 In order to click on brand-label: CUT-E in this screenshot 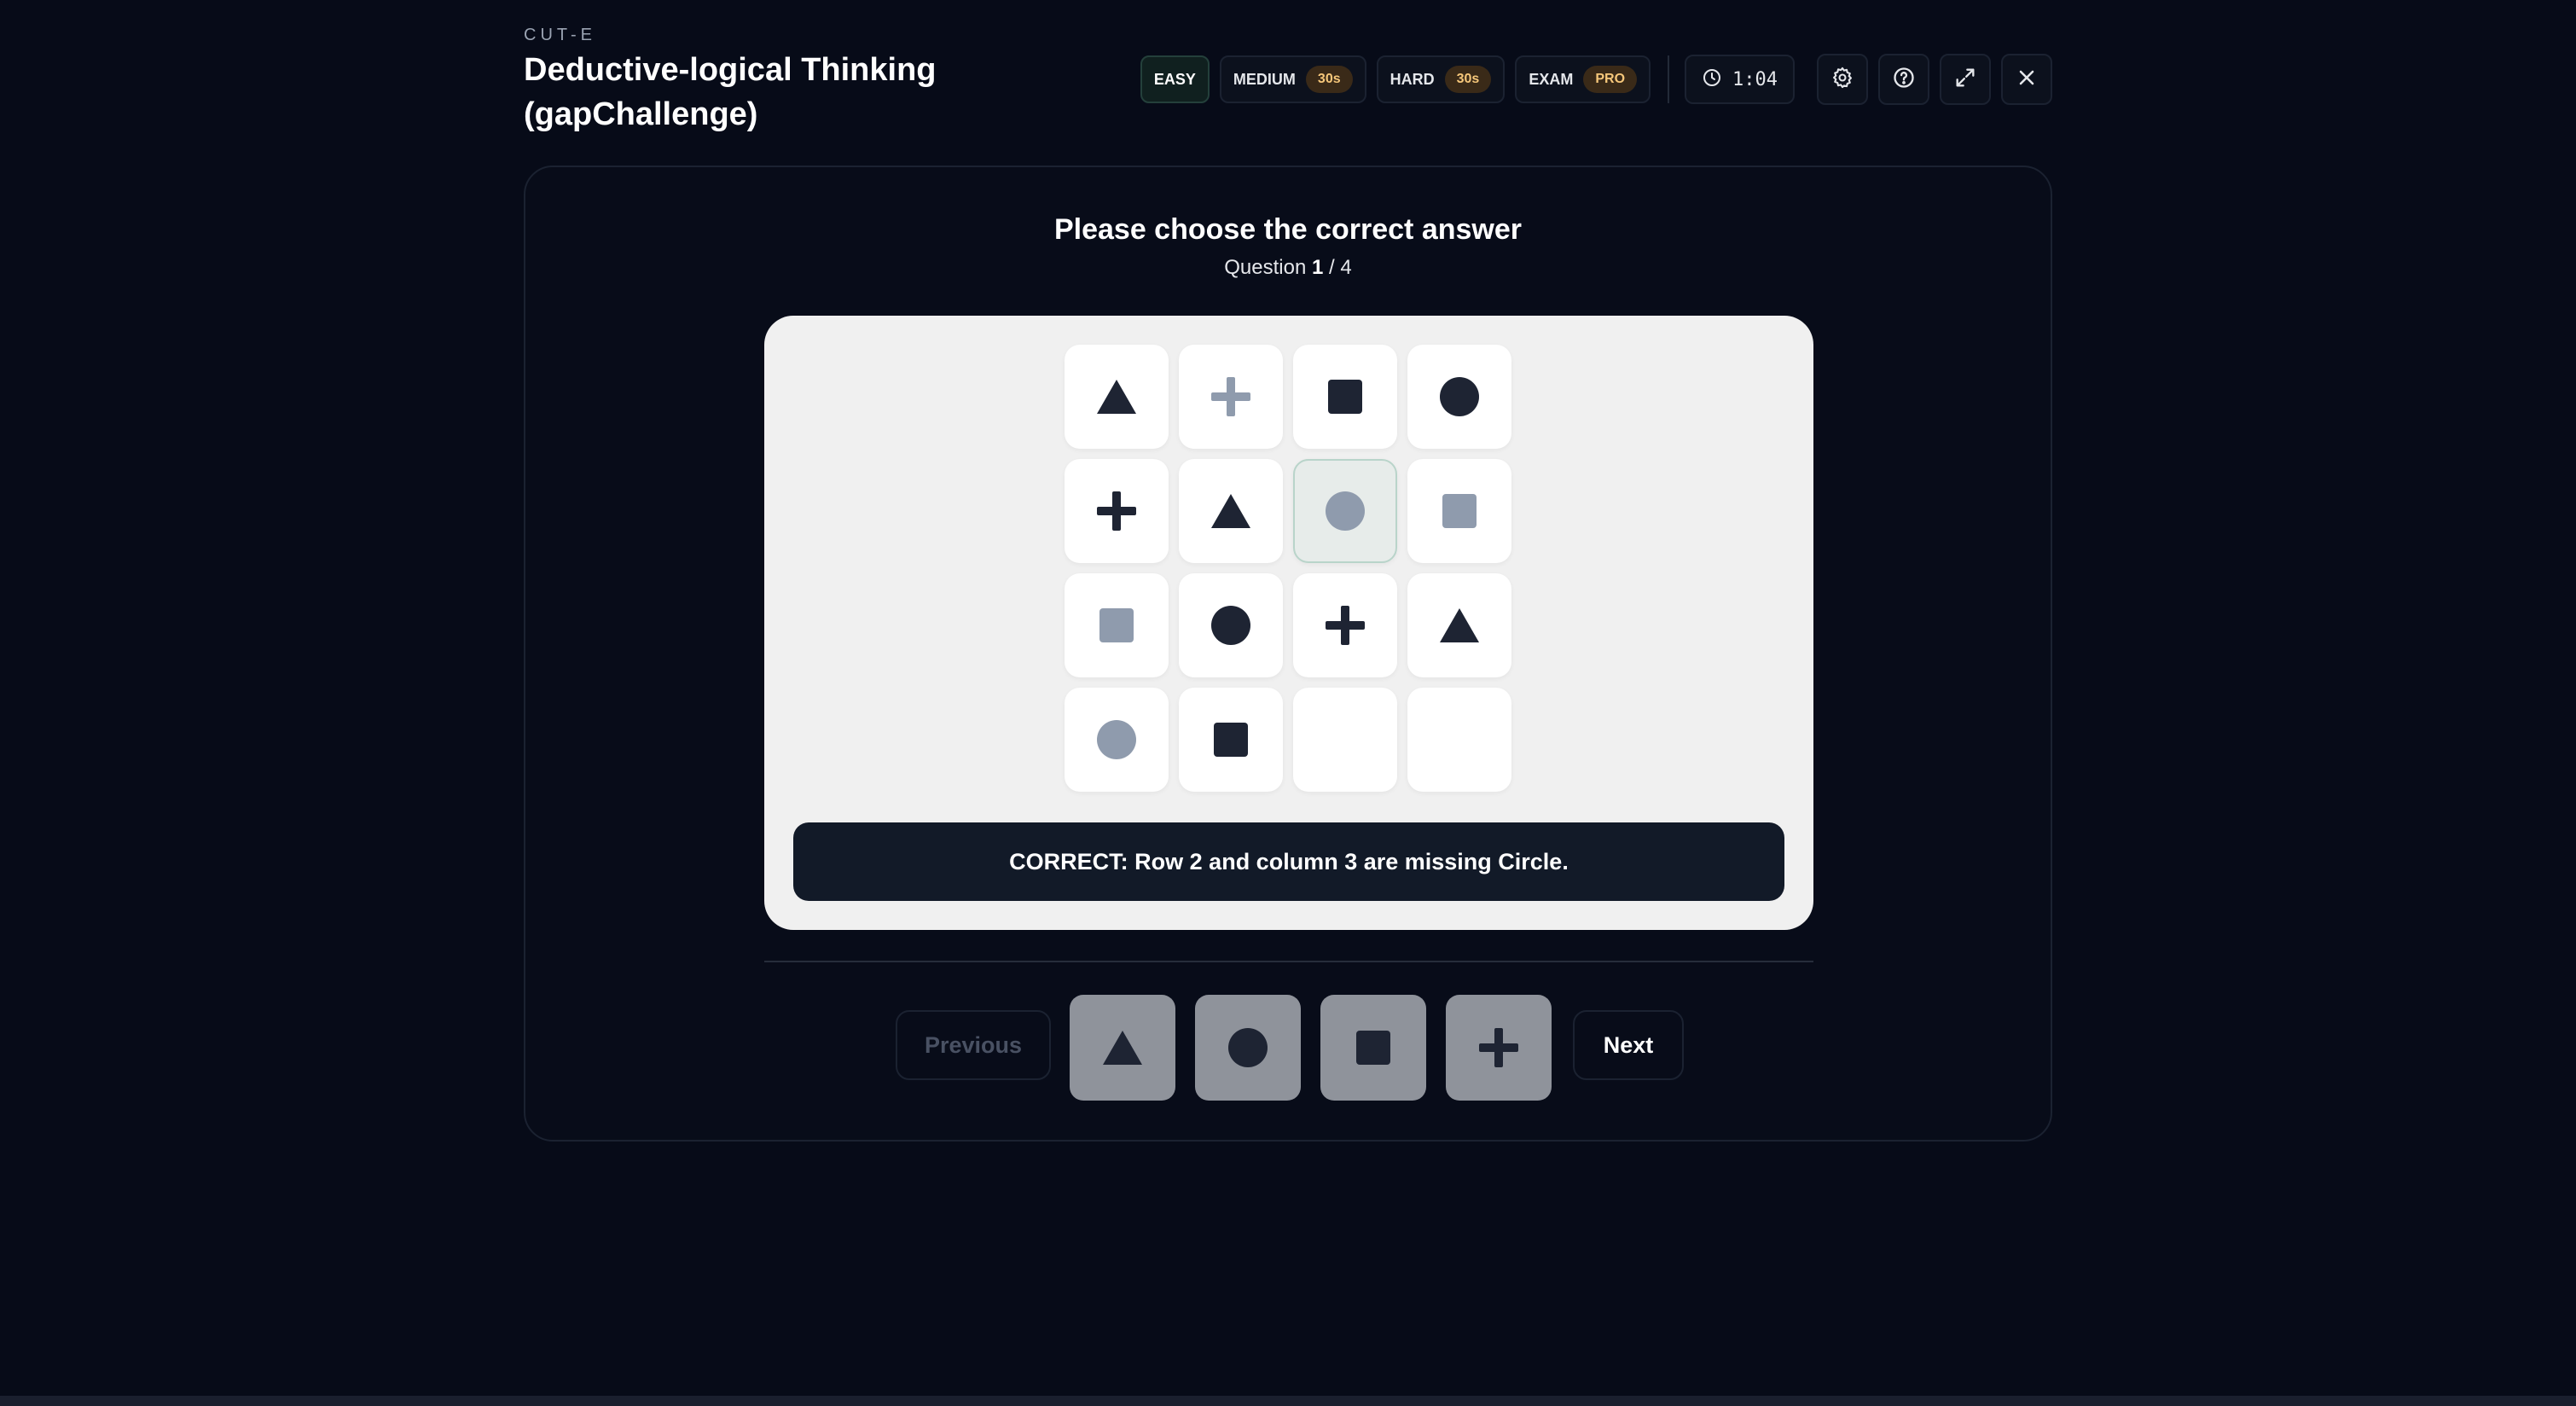, I will do `click(560, 35)`.